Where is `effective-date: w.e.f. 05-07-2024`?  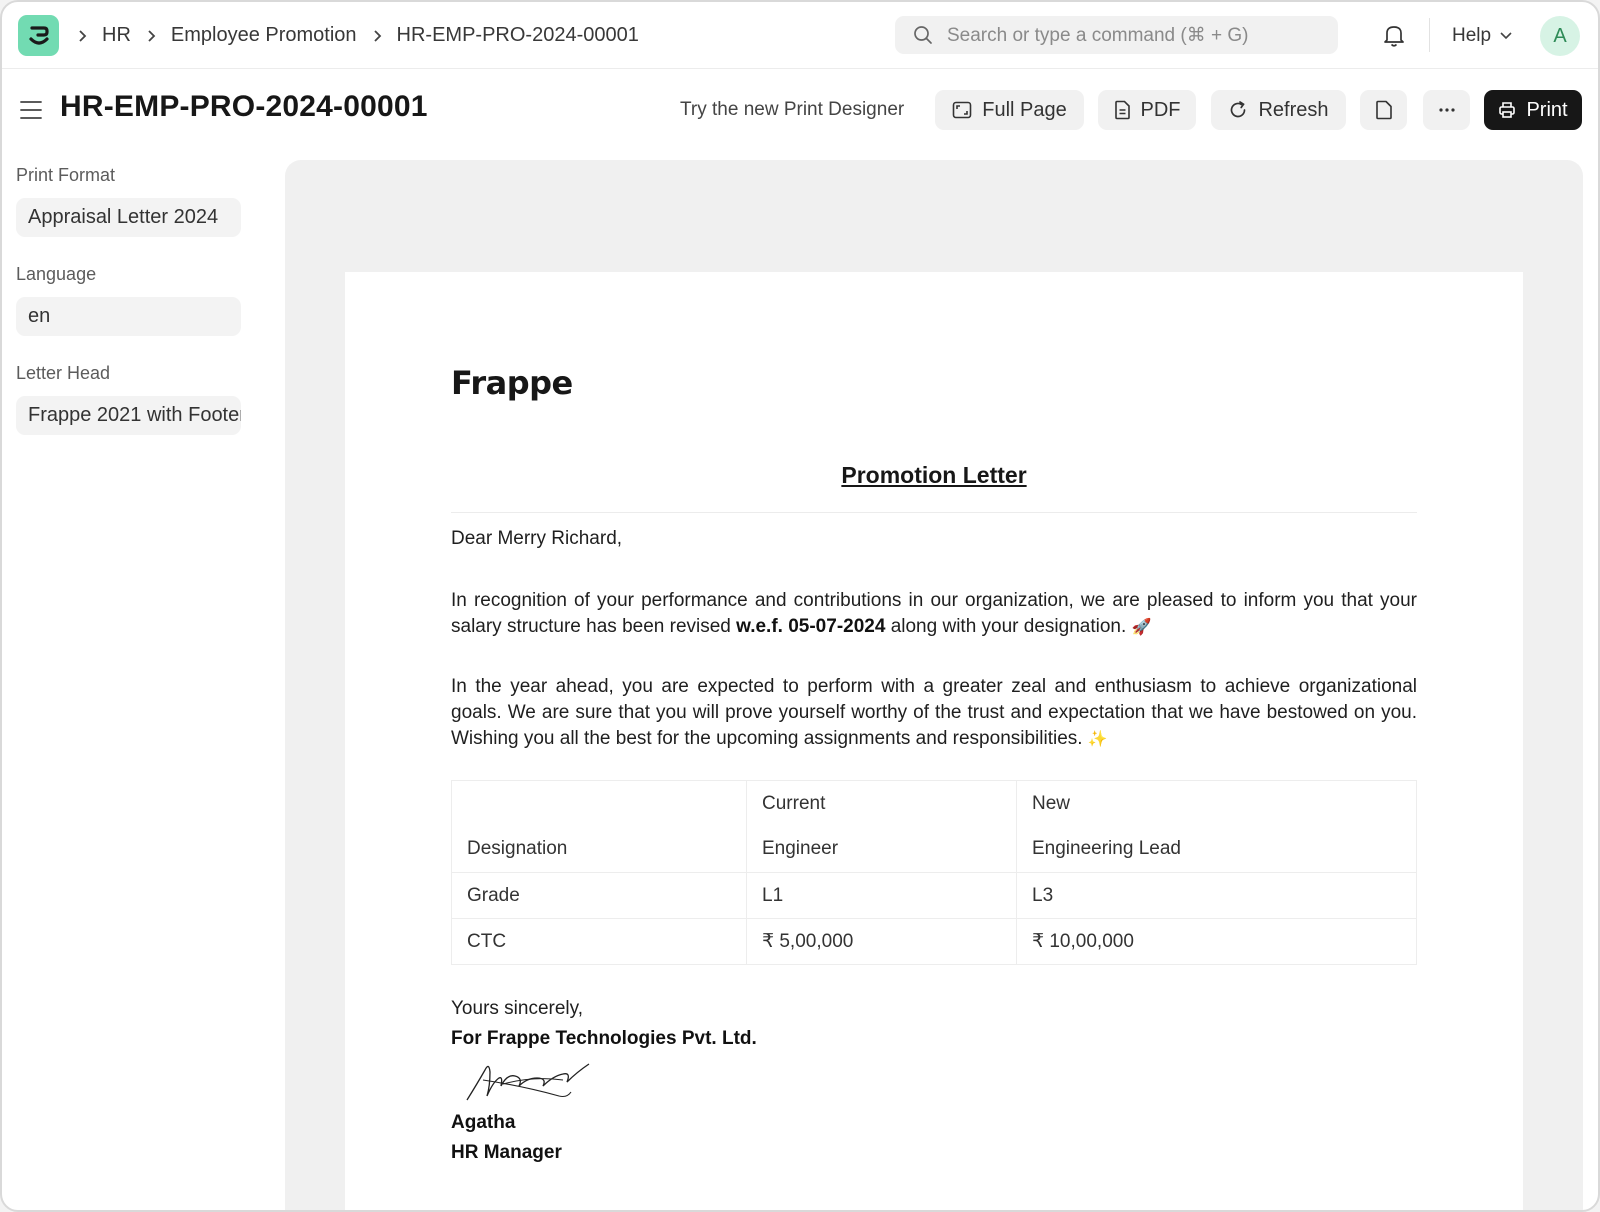 effective-date: w.e.f. 05-07-2024 is located at coordinates (811, 626).